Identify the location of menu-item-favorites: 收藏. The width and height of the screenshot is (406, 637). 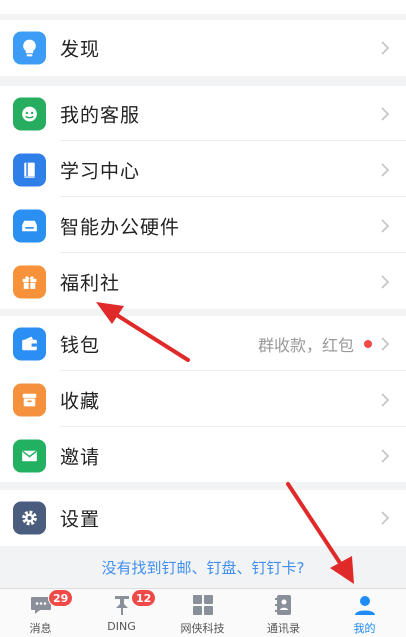
(203, 399).